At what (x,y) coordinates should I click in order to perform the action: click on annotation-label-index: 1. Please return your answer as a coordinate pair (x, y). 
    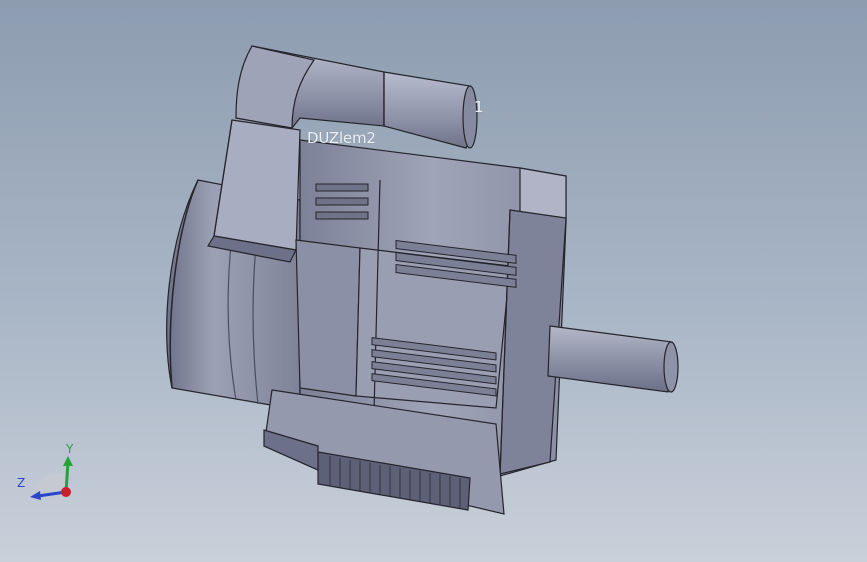
    Looking at the image, I should click on (479, 107).